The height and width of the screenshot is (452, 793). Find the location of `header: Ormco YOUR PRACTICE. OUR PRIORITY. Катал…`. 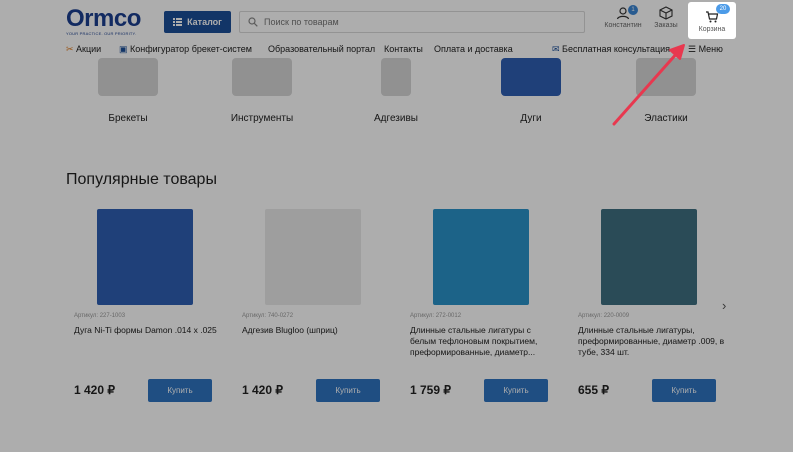

header: Ormco YOUR PRACTICE. OUR PRIORITY. Катал… is located at coordinates (396, 21).